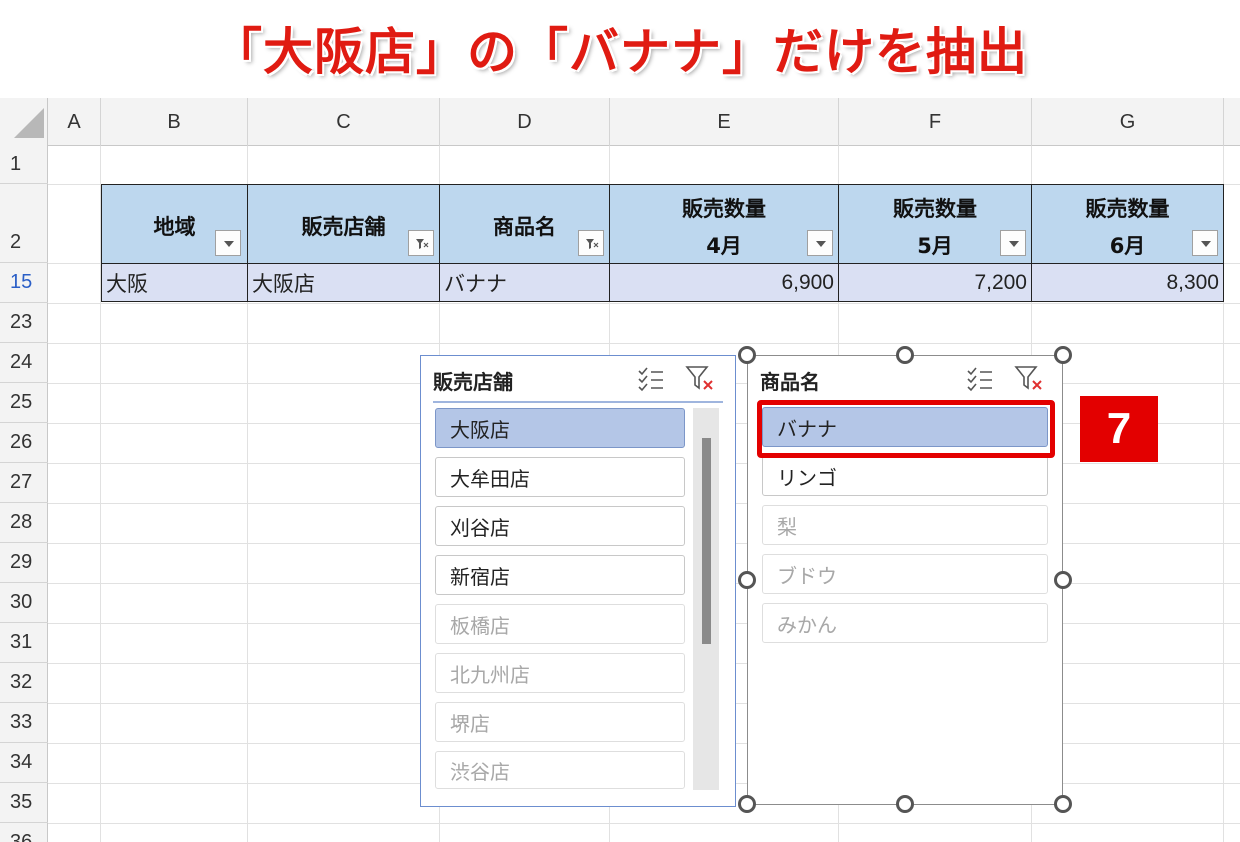 The height and width of the screenshot is (842, 1240). What do you see at coordinates (578, 402) in the screenshot?
I see `slicer-divider` at bounding box center [578, 402].